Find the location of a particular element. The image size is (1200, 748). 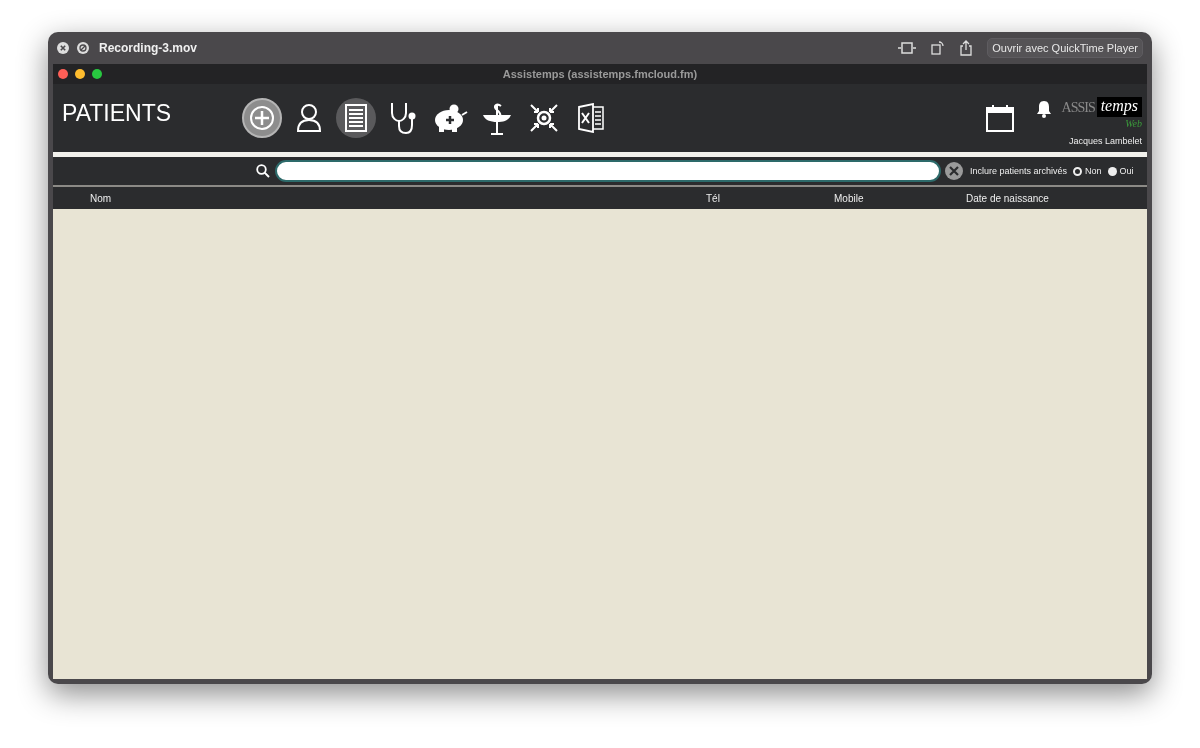

plus-circle-icon is located at coordinates (262, 118).